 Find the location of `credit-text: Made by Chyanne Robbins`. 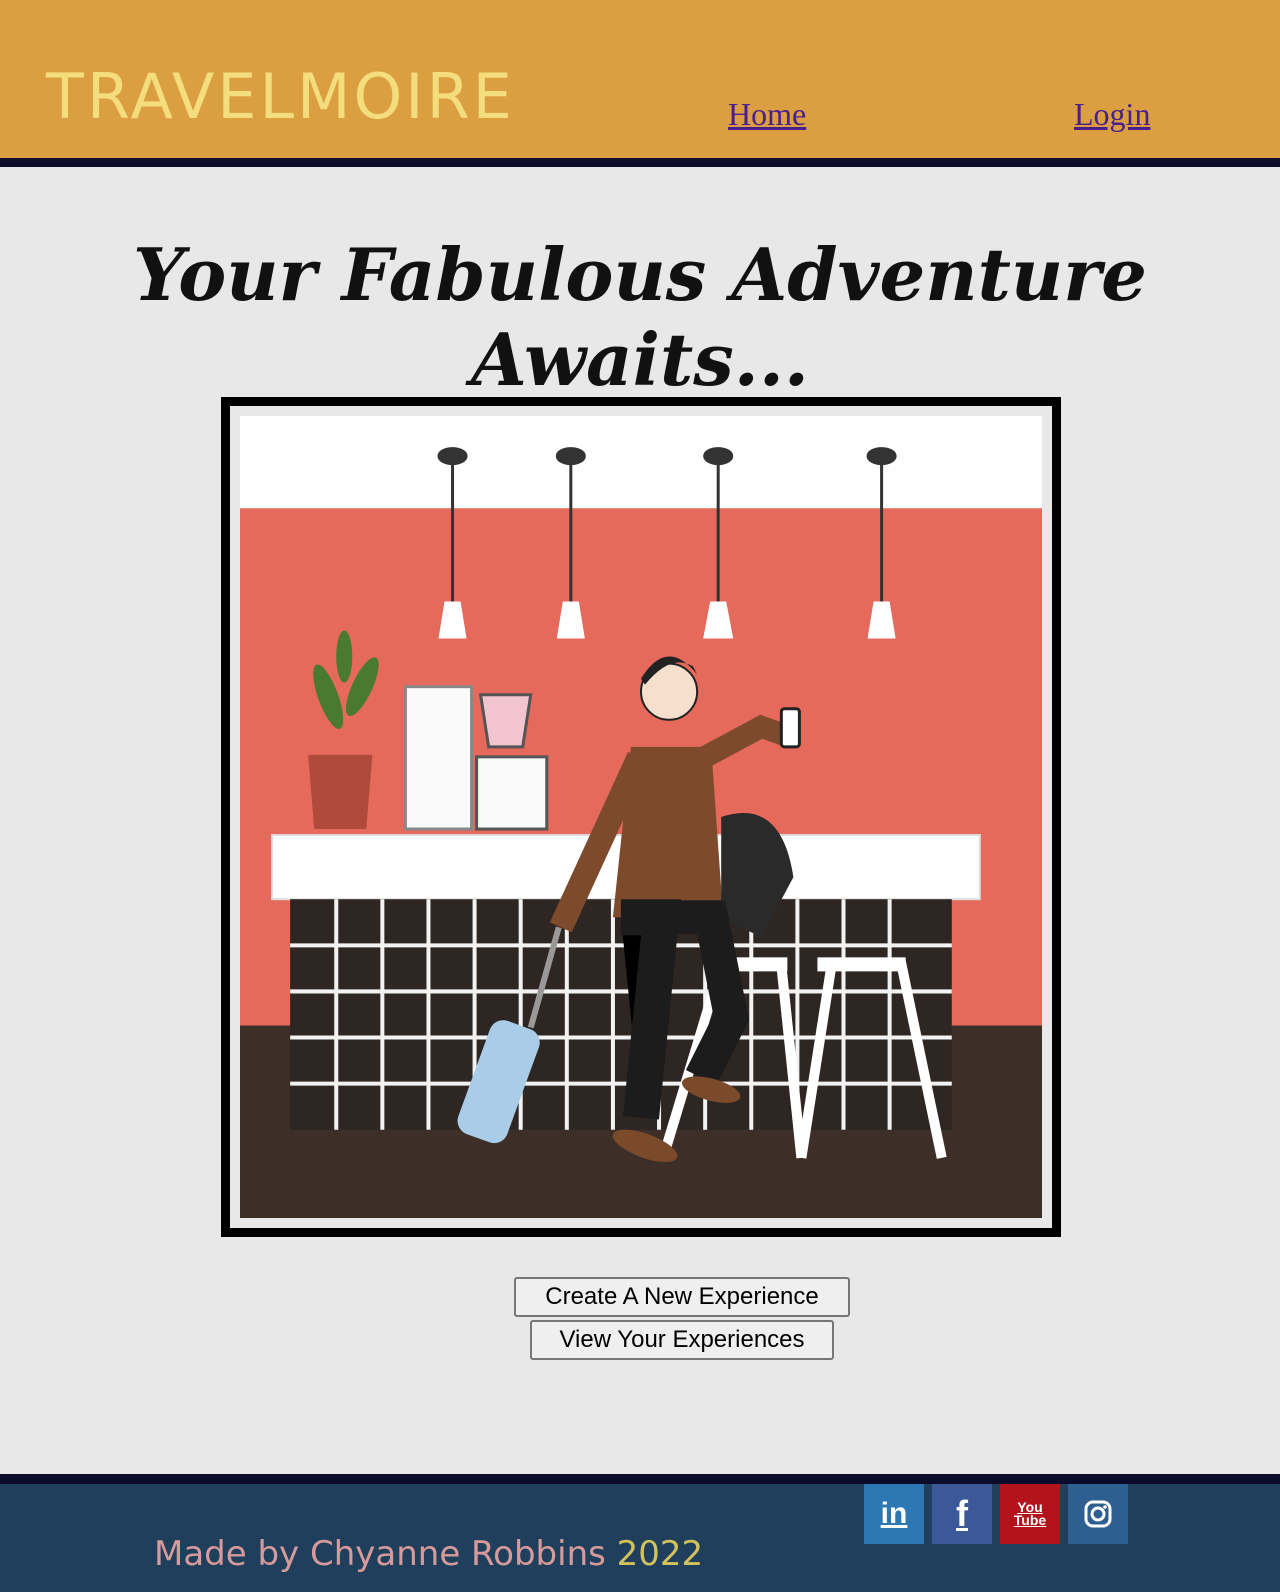

credit-text: Made by Chyanne Robbins is located at coordinates (380, 1554).